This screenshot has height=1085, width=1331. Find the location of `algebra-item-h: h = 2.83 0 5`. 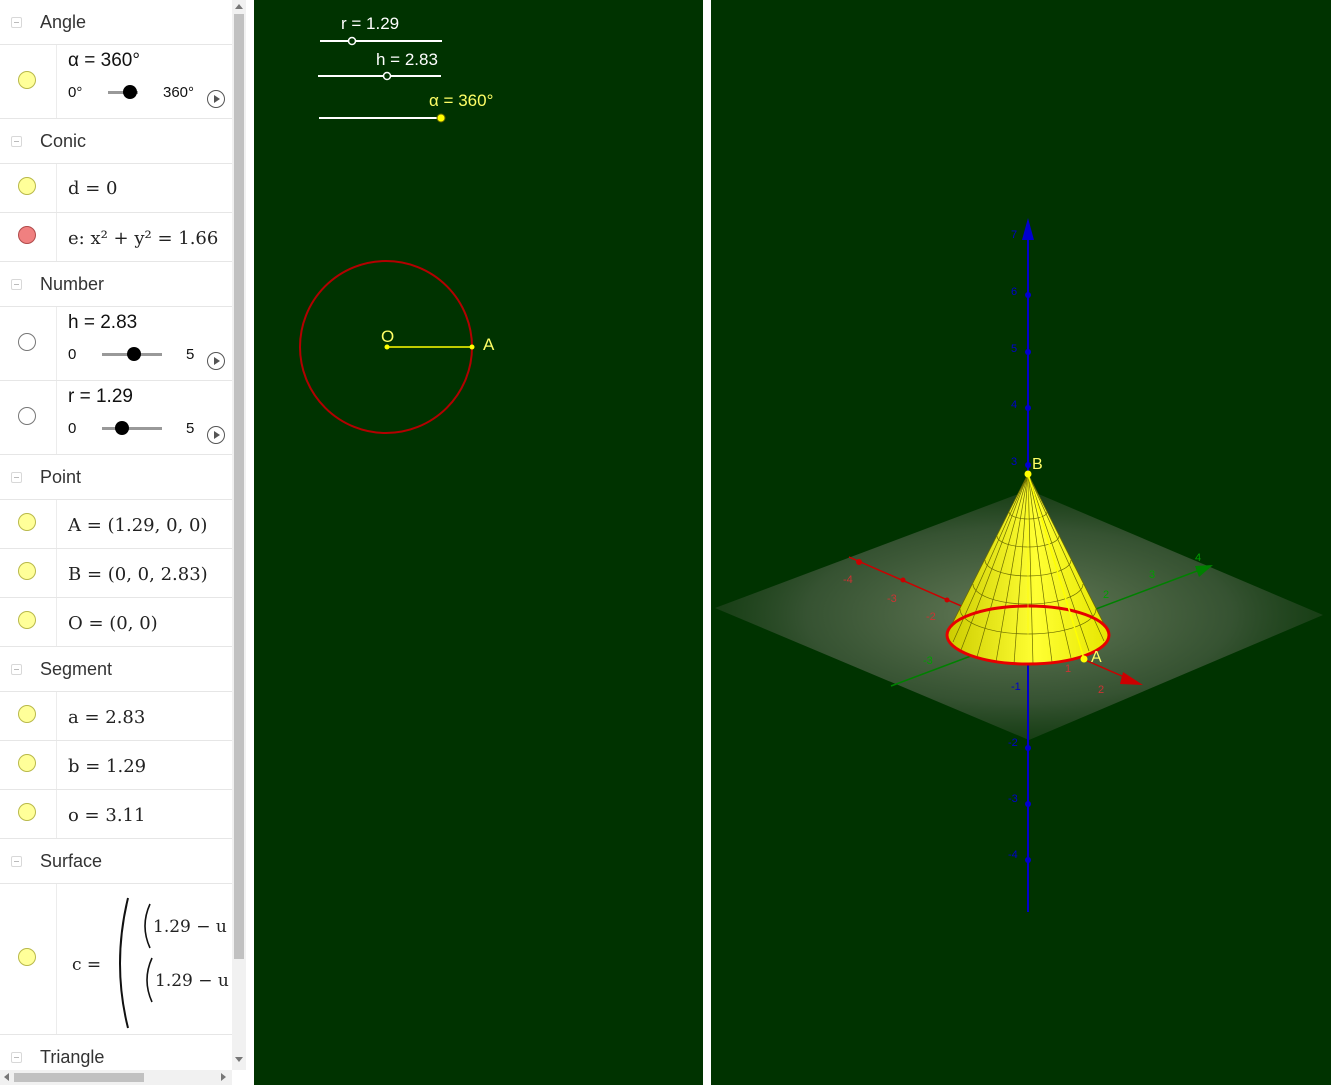

algebra-item-h: h = 2.83 0 5 is located at coordinates (116, 344).